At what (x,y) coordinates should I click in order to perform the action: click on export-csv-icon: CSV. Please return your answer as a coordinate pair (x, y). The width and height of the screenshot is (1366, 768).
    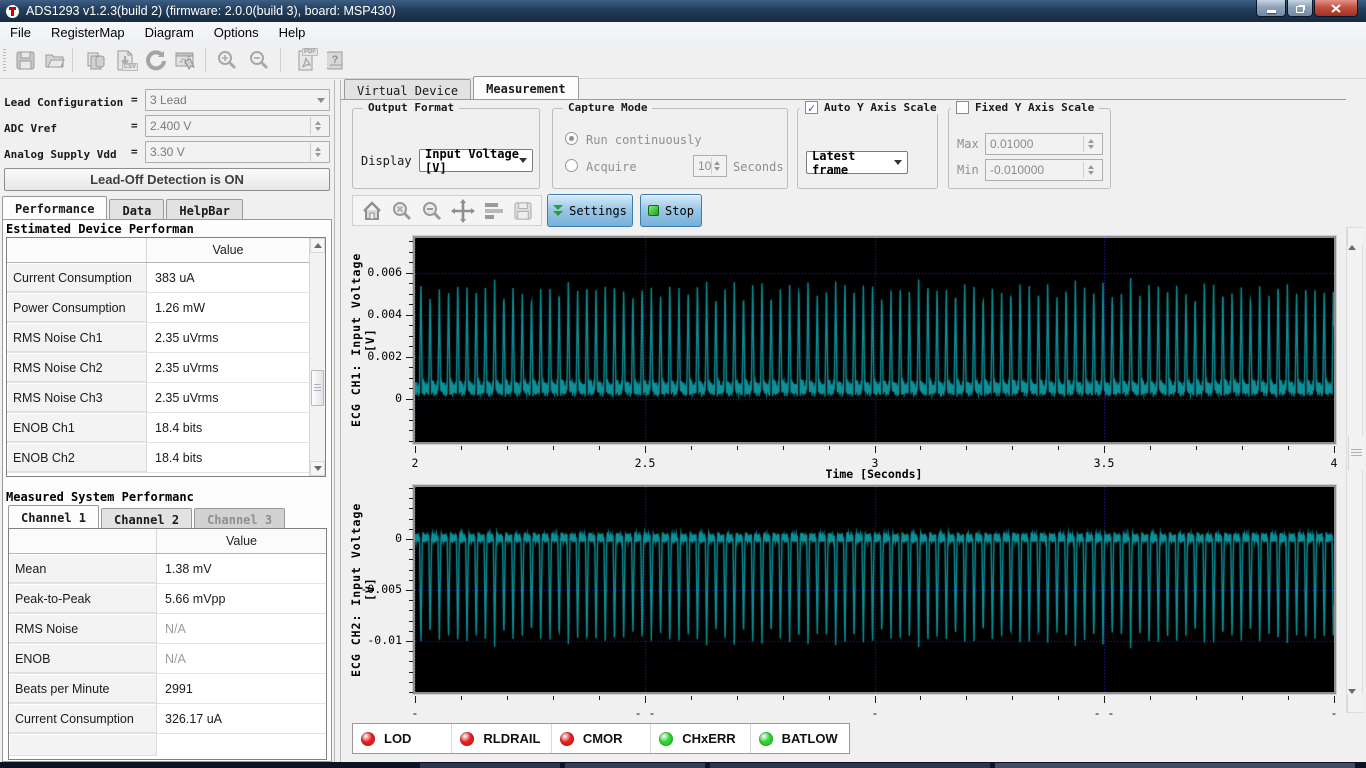
    Looking at the image, I should click on (125, 60).